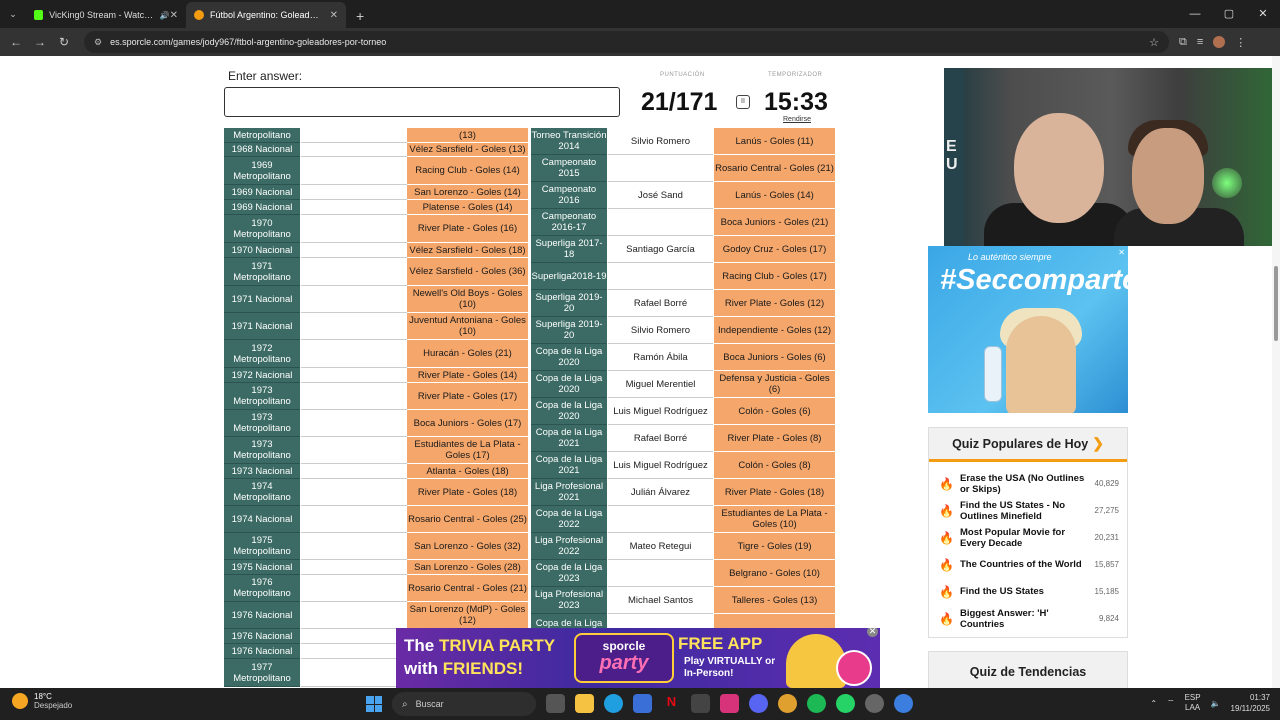  Describe the element at coordinates (467, 567) in the screenshot. I see `club-goals-cell: San Lorenzo - Goles (28)` at that location.